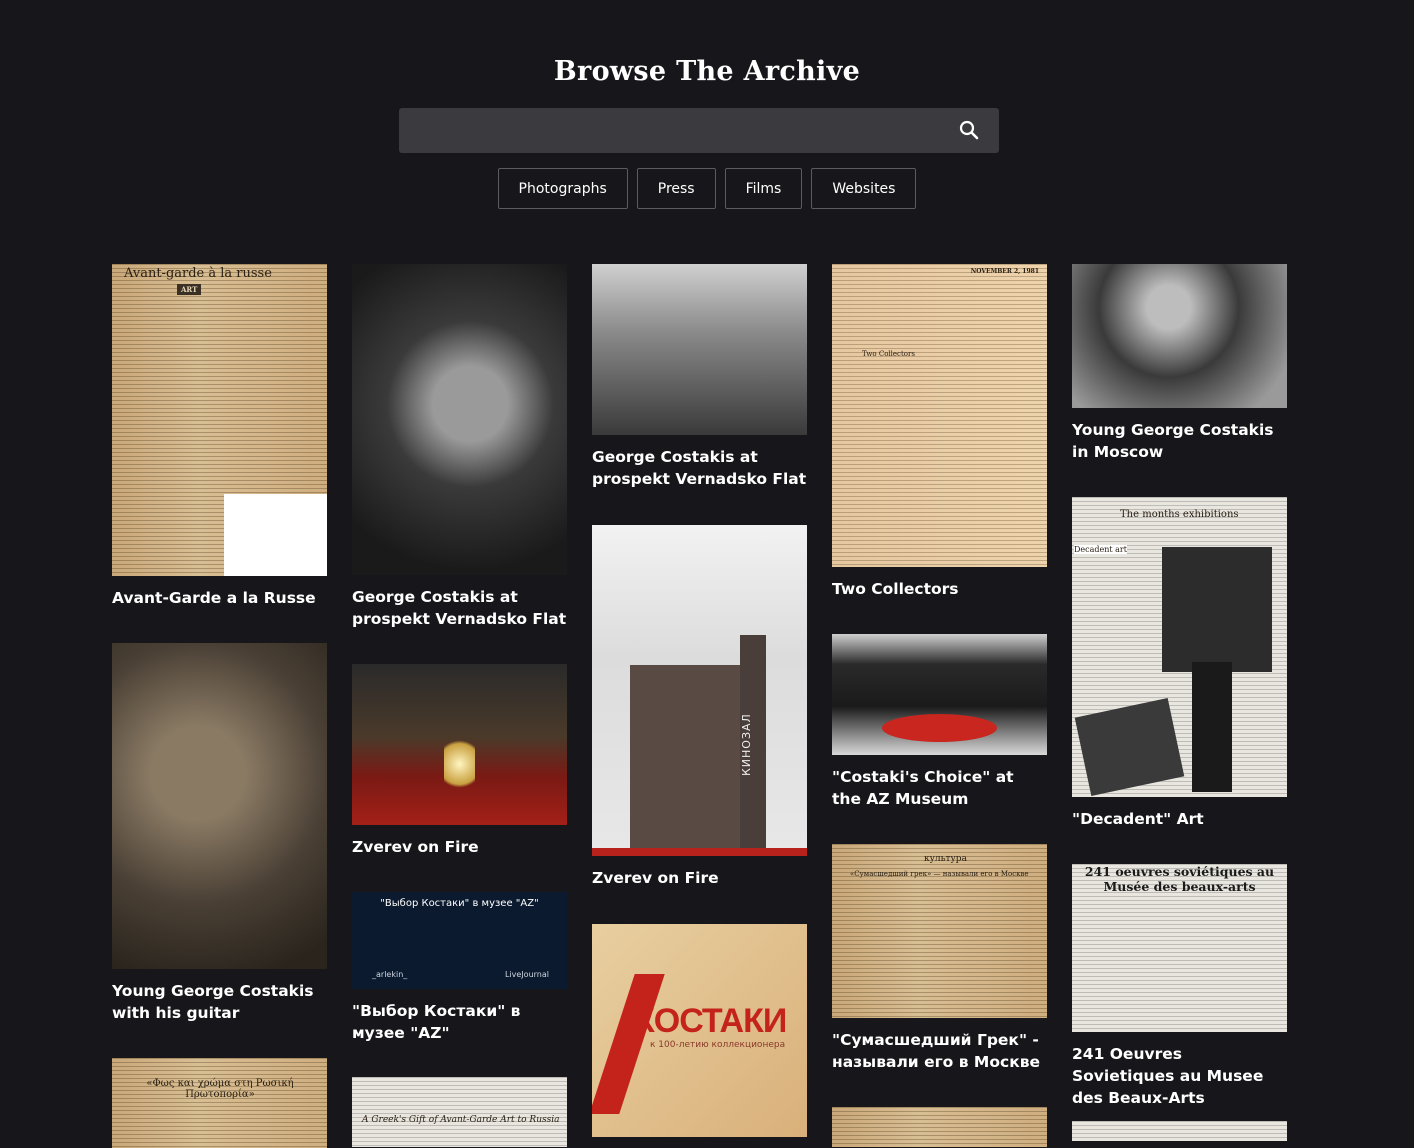 This screenshot has width=1414, height=1148. What do you see at coordinates (213, 1002) in the screenshot?
I see `card-caption: Young George Costakis with his guitar` at bounding box center [213, 1002].